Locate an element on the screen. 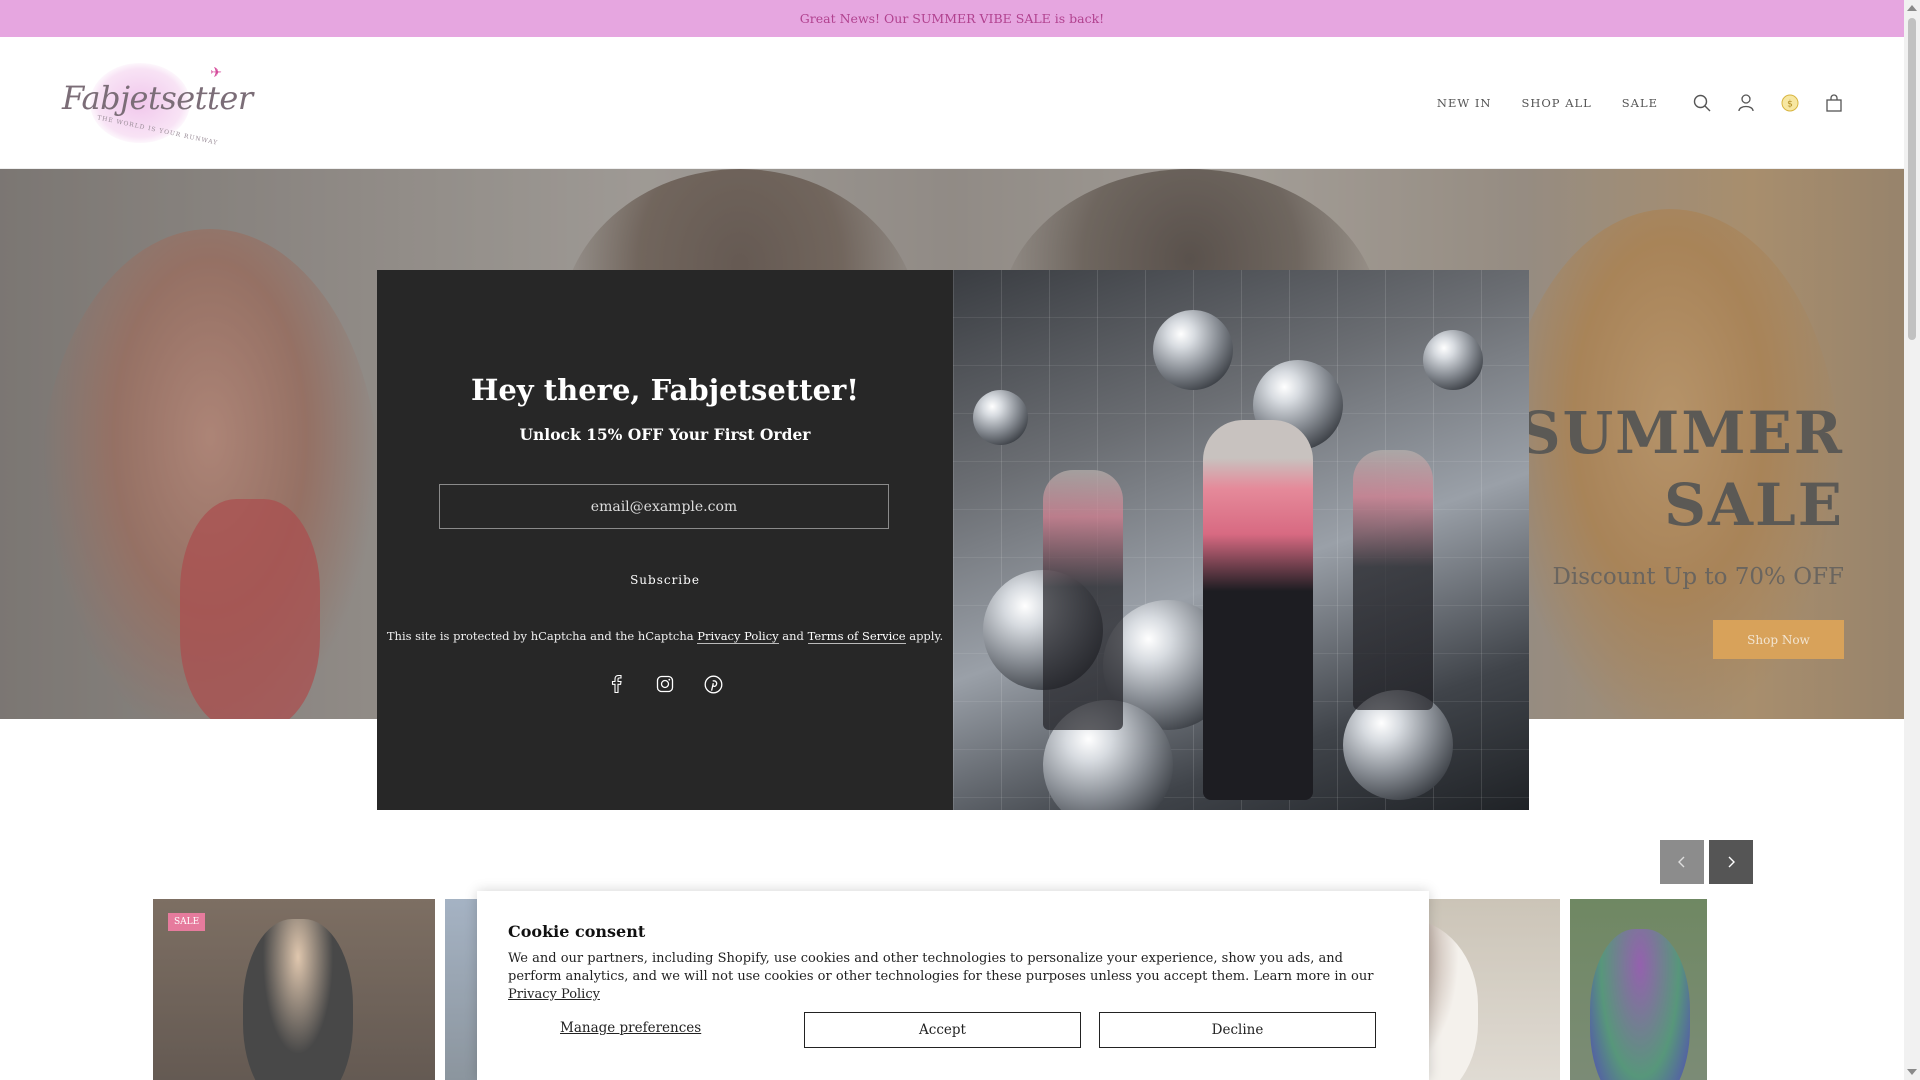 This screenshot has width=1920, height=1080. carousel-controls is located at coordinates (1709, 862).